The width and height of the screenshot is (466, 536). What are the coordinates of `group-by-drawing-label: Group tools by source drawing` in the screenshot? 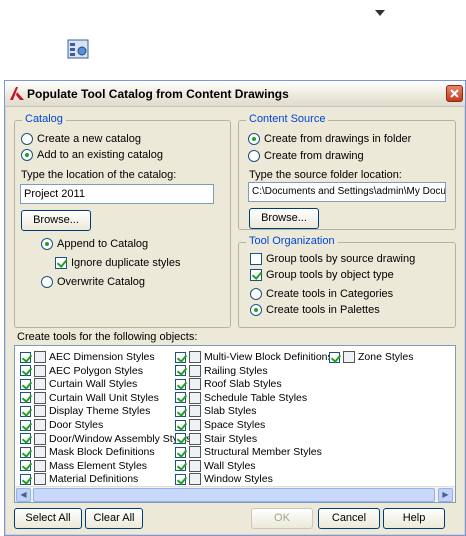 It's located at (341, 259).